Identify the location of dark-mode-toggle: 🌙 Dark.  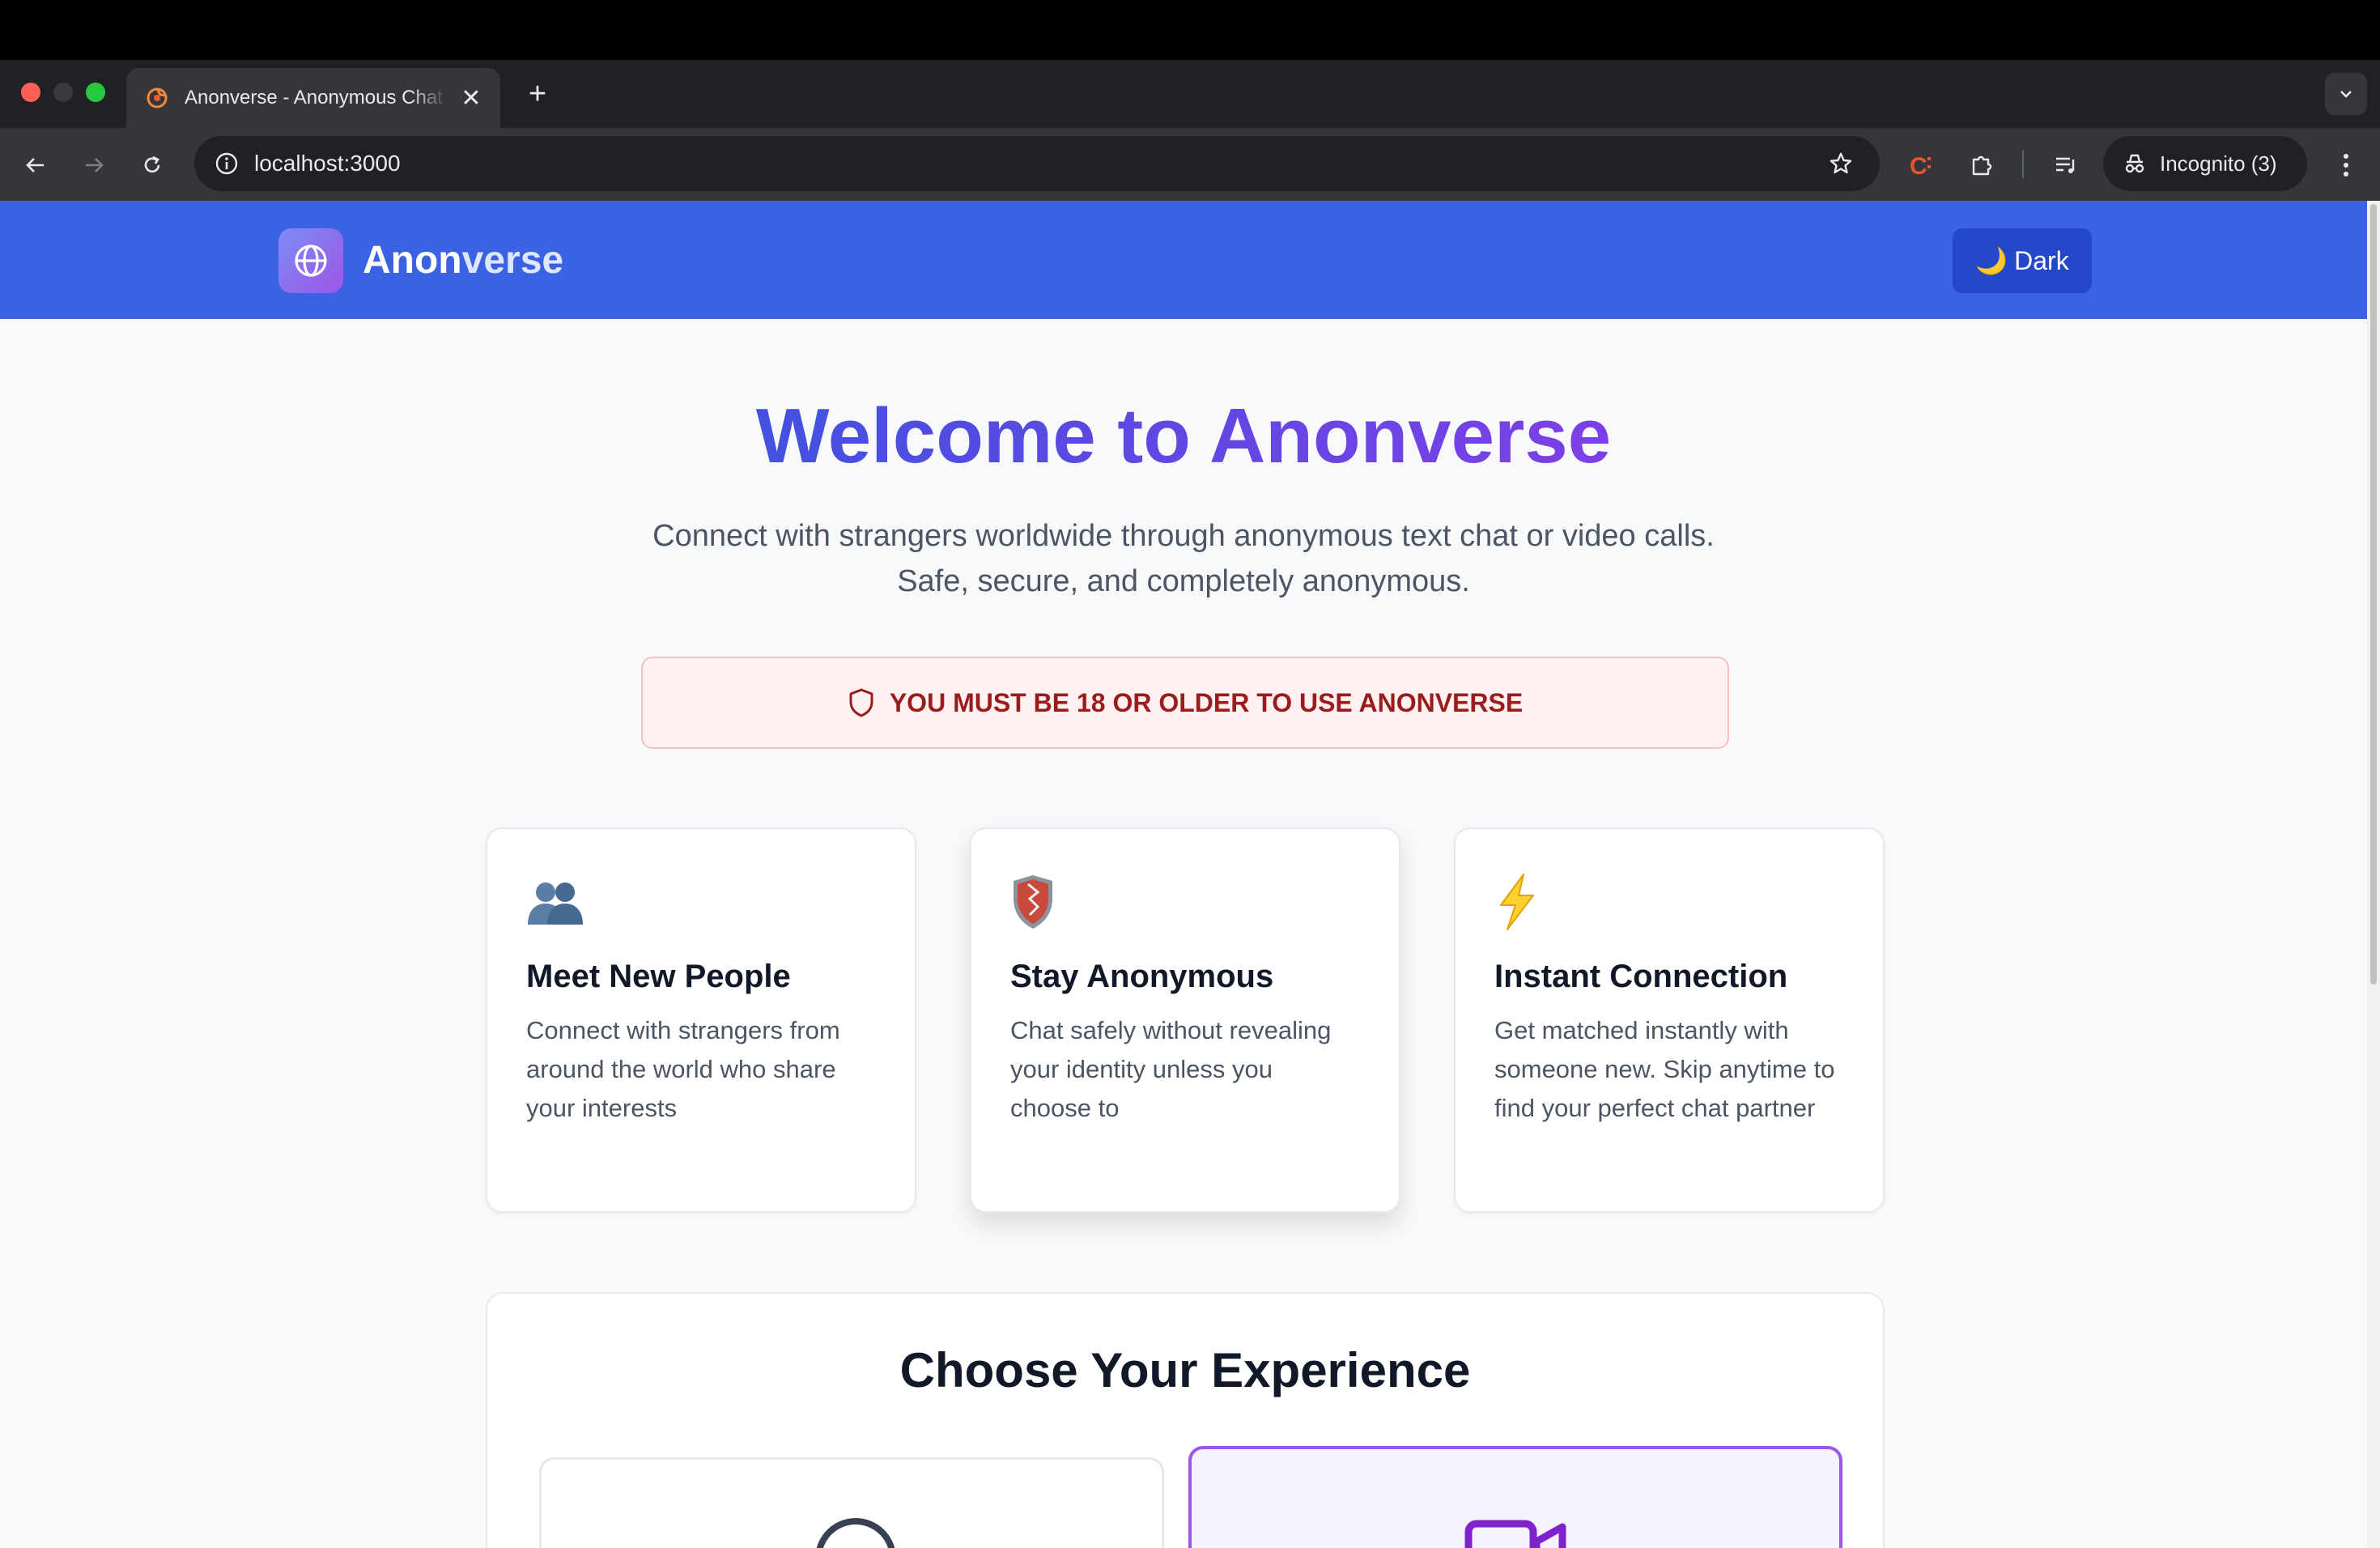
(2022, 260).